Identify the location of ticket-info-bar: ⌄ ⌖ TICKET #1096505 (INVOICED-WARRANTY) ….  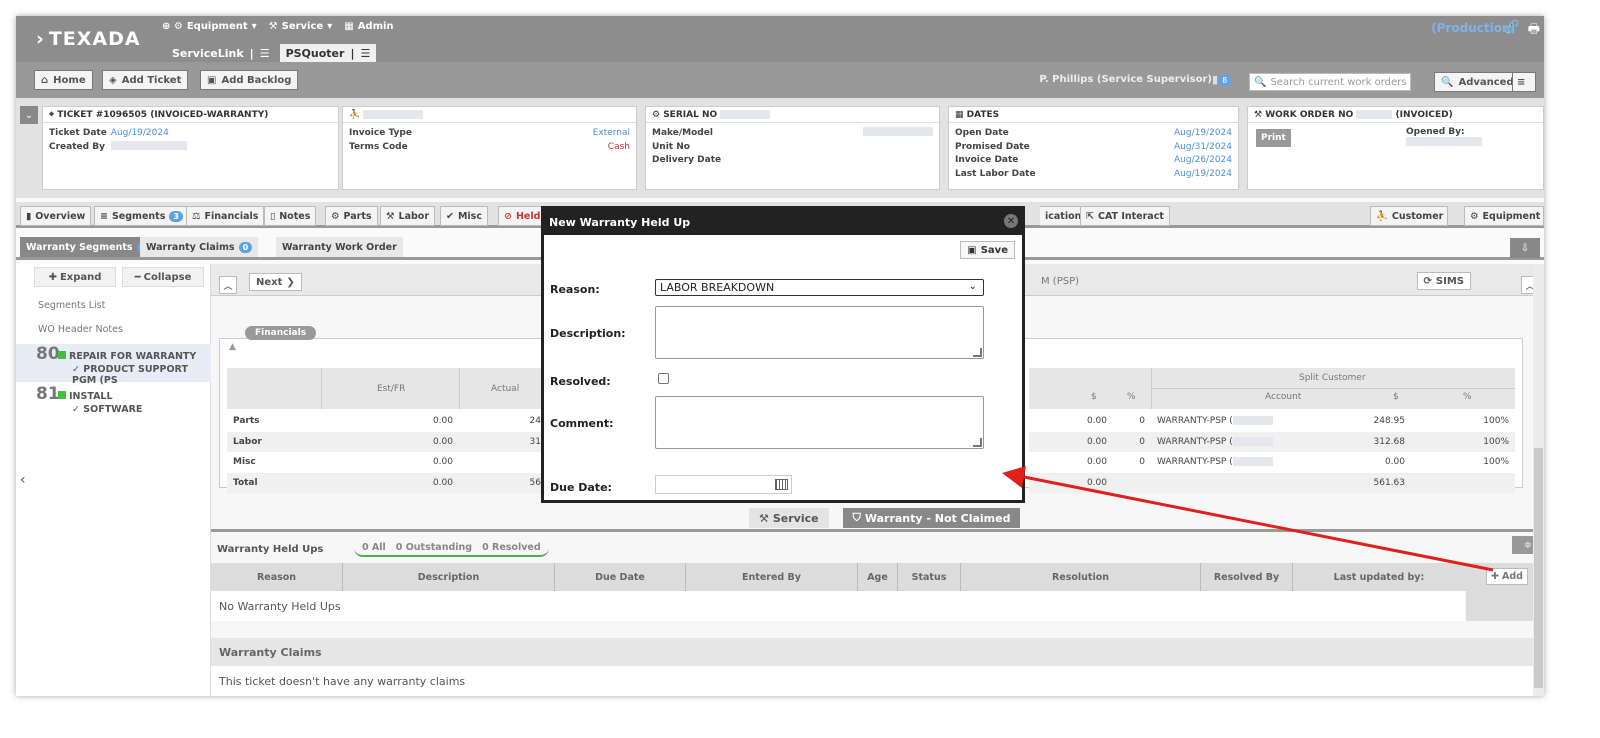
(780, 148).